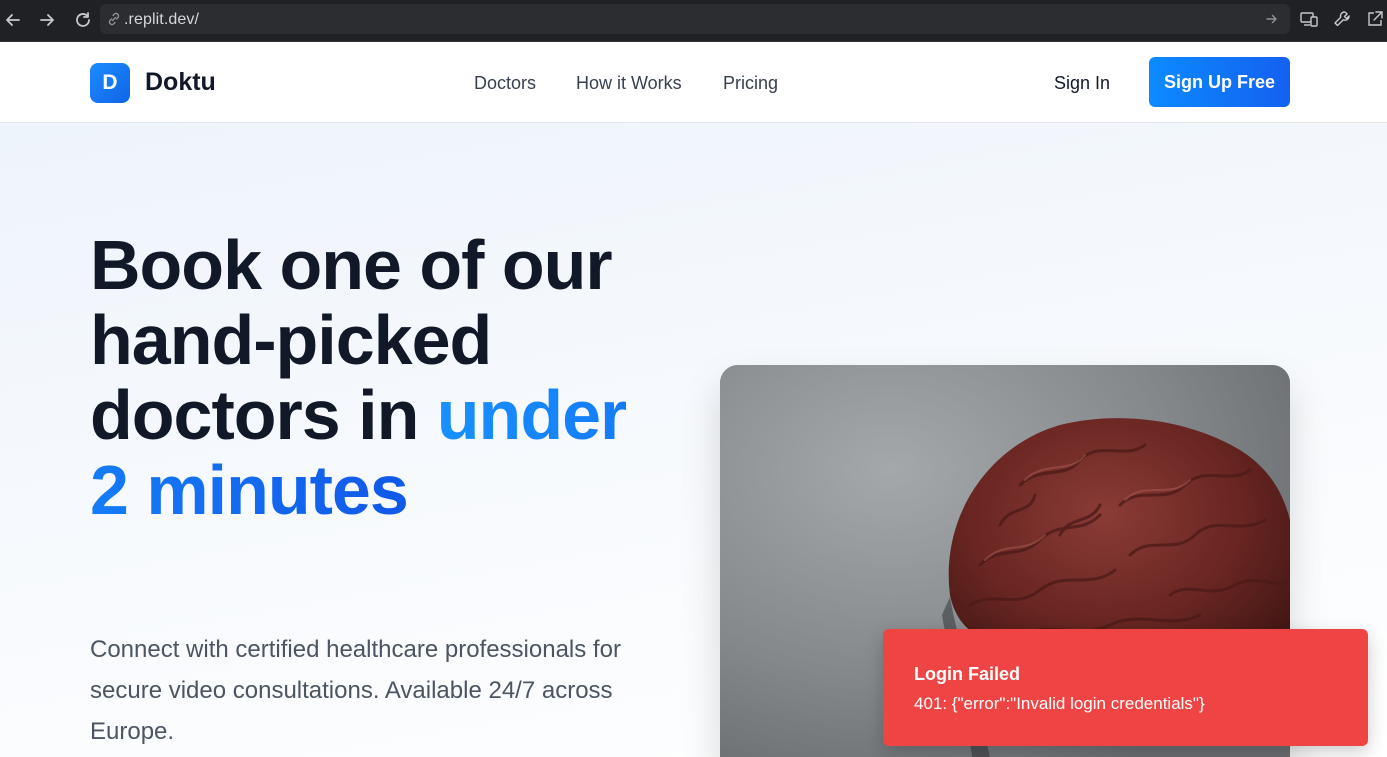  What do you see at coordinates (180, 82) in the screenshot?
I see `logo-text: Doktu` at bounding box center [180, 82].